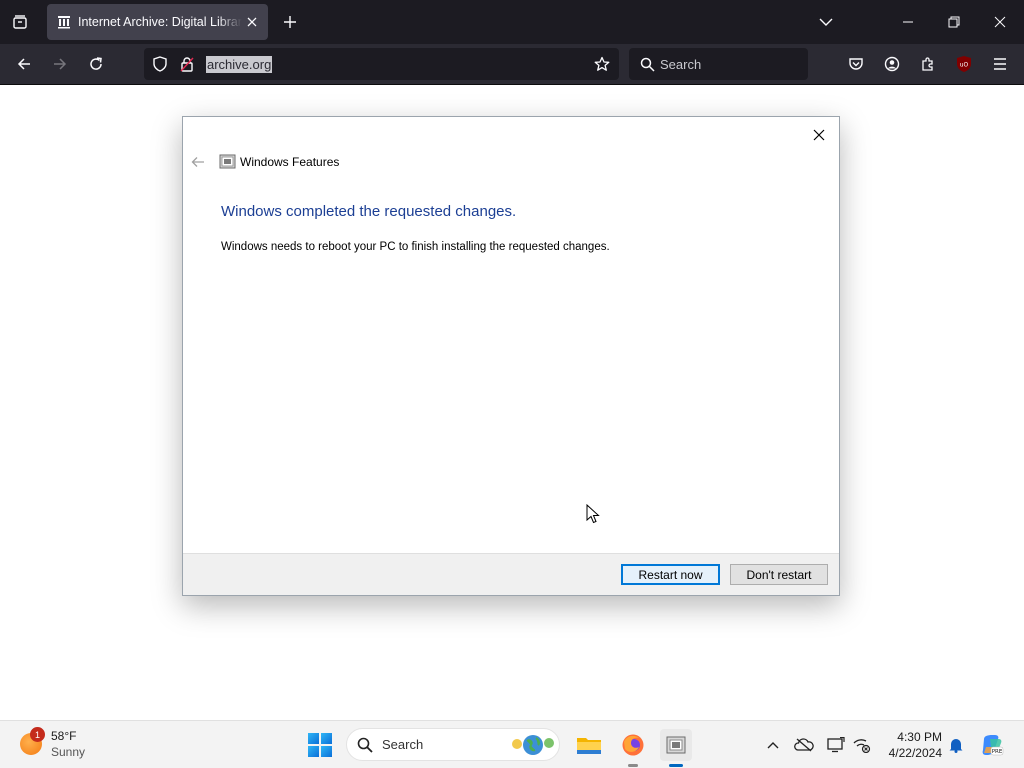 The image size is (1024, 768). I want to click on clock-date: 4/22/2024, so click(913, 753).